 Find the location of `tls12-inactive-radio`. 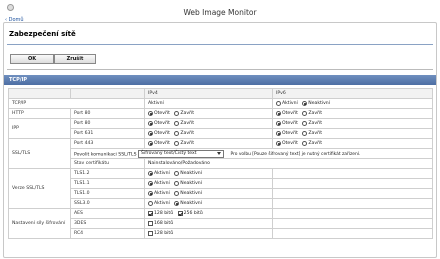

tls12-inactive-radio is located at coordinates (177, 173).